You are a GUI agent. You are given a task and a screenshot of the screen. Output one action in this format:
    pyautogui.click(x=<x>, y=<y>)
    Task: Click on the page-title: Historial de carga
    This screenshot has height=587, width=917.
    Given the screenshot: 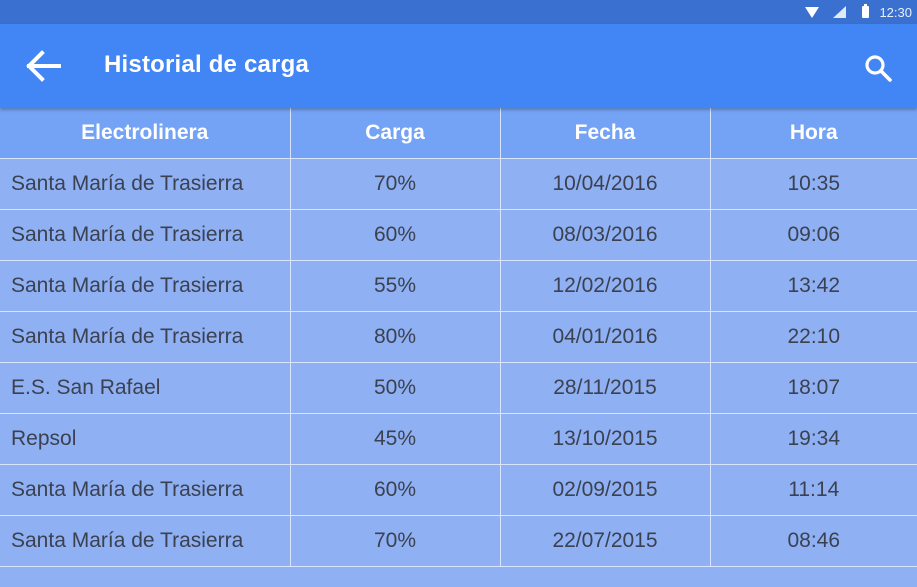 What is the action you would take?
    pyautogui.click(x=207, y=64)
    